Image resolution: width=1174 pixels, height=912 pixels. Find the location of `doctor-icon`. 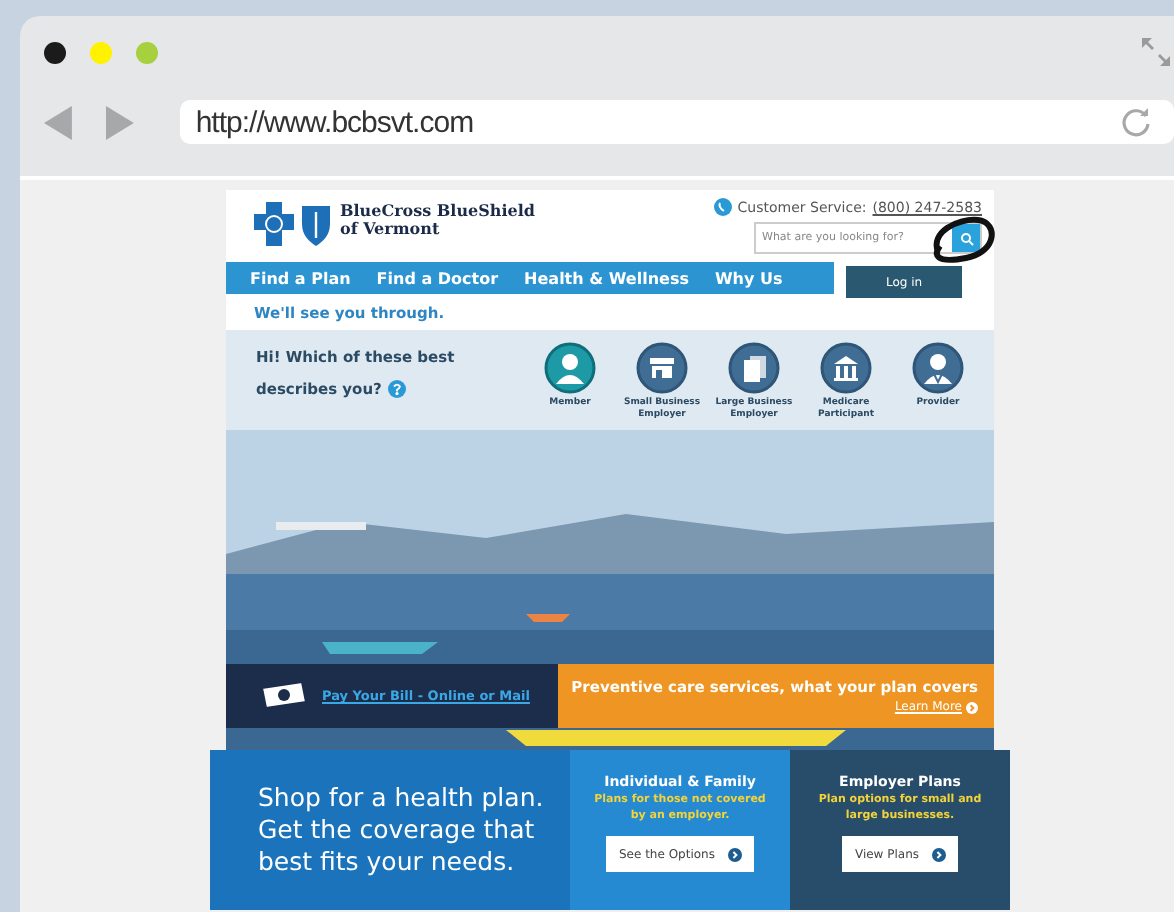

doctor-icon is located at coordinates (938, 368).